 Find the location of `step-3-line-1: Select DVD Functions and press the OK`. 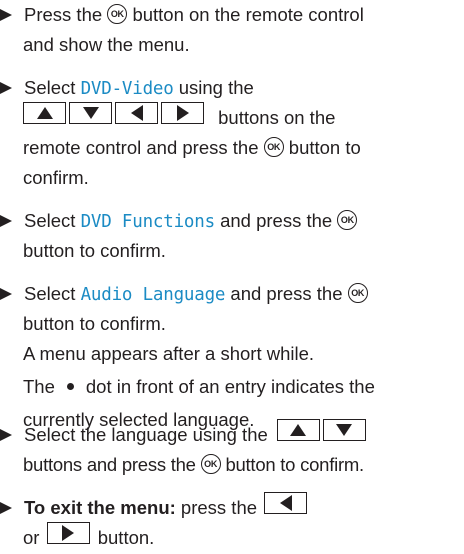

step-3-line-1: Select DVD Functions and press the OK is located at coordinates (191, 221).